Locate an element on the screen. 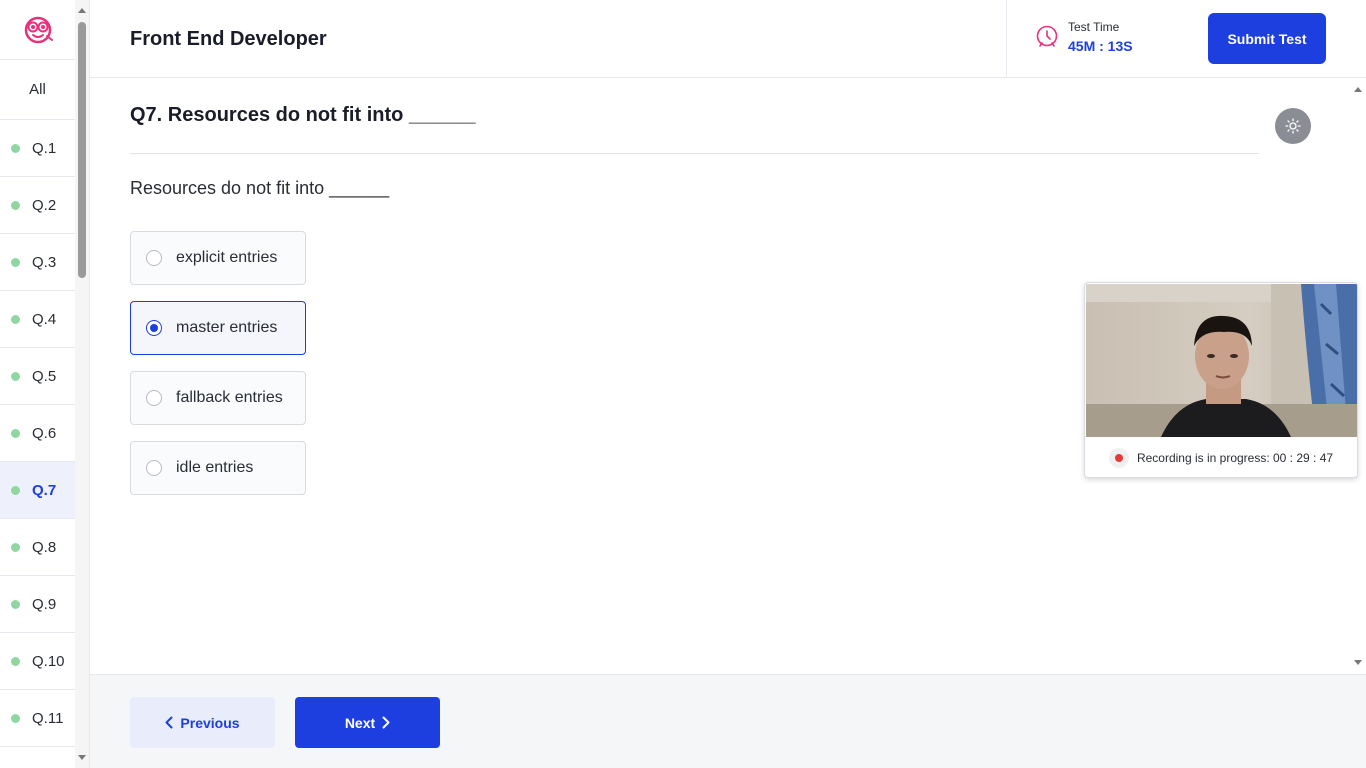 This screenshot has width=1366, height=768. sidebar-item-label: Q.6 is located at coordinates (44, 433).